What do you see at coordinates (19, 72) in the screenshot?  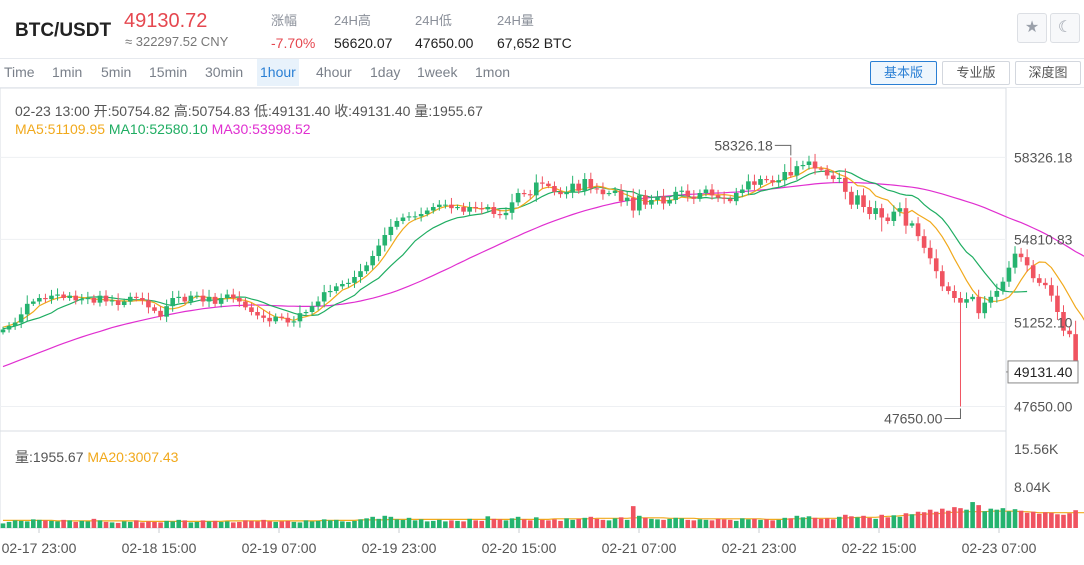 I see `tab-time: Time` at bounding box center [19, 72].